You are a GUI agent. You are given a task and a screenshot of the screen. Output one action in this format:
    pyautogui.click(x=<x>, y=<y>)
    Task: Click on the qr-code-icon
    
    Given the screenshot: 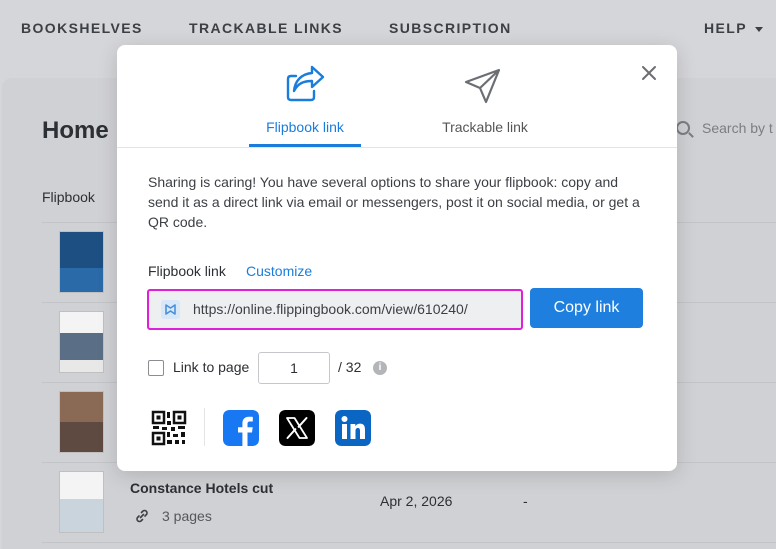 What is the action you would take?
    pyautogui.click(x=169, y=428)
    